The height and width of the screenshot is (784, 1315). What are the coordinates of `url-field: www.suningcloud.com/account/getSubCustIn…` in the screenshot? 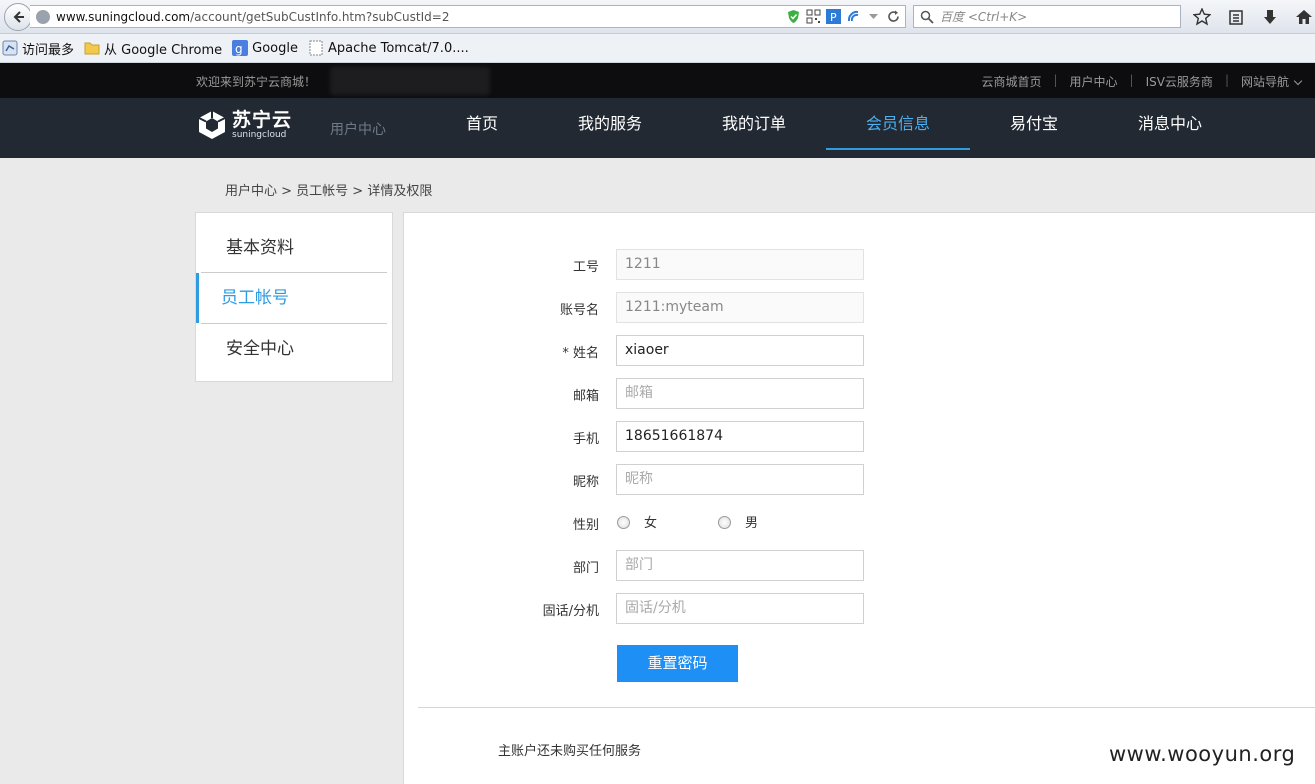 It's located at (468, 16).